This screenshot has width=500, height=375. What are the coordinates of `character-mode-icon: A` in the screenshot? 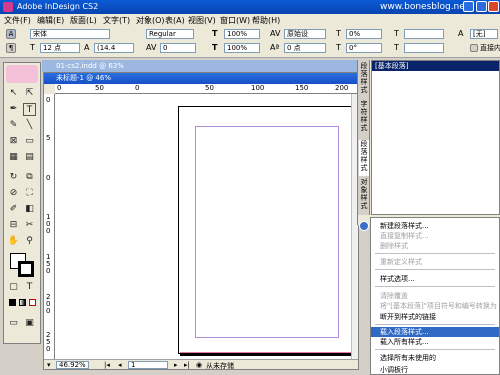 It's located at (11, 34).